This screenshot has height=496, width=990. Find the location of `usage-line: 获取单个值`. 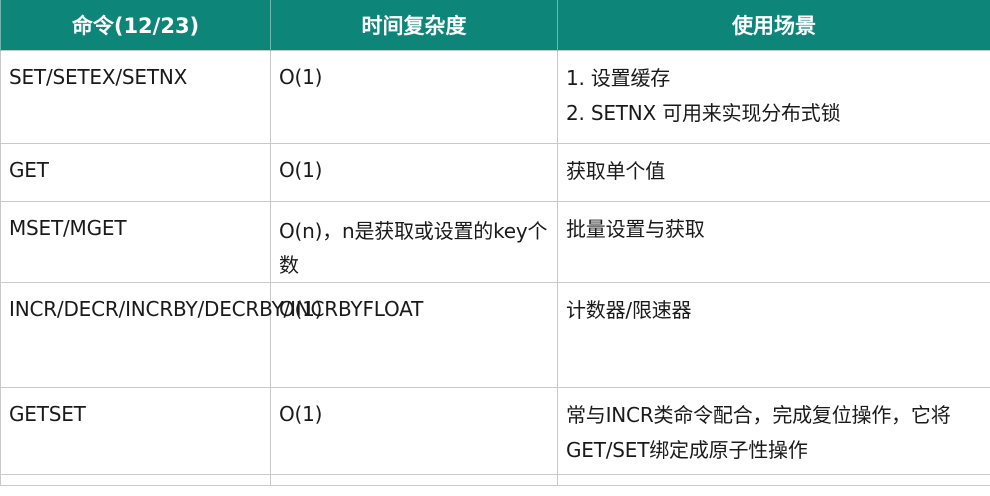

usage-line: 获取单个值 is located at coordinates (615, 171).